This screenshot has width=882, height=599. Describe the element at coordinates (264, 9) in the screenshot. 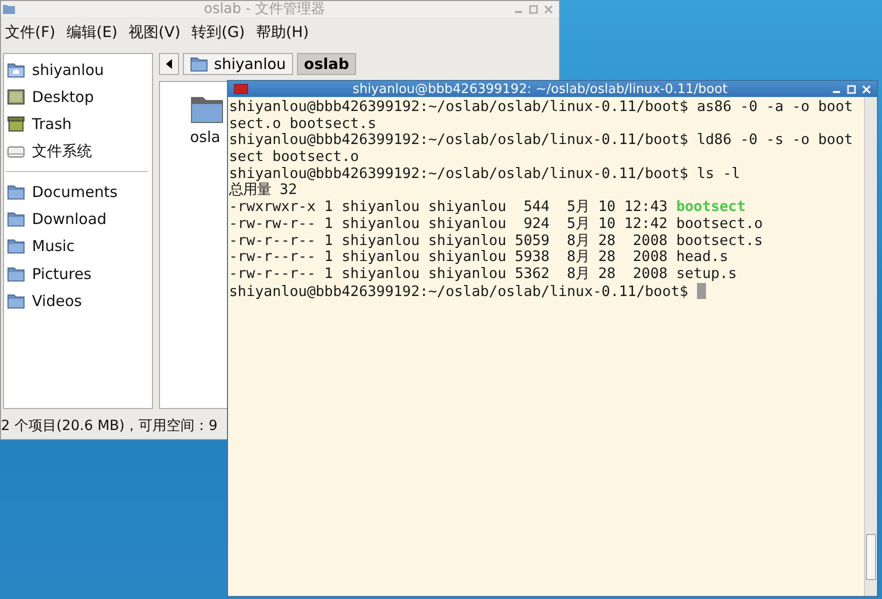

I see `window-title: oslab - 文件管理器` at that location.